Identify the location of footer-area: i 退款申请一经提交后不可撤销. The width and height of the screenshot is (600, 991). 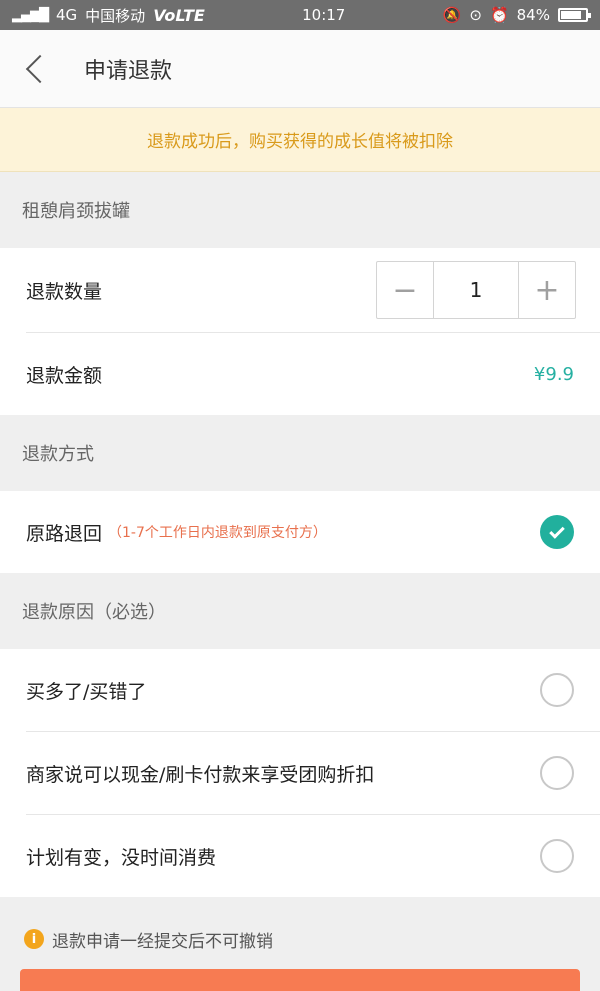
(300, 950).